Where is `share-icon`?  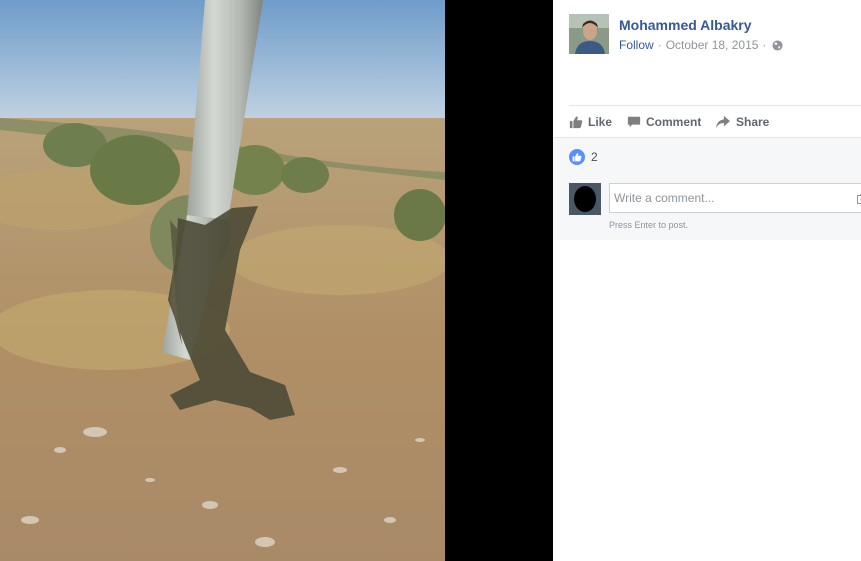
share-icon is located at coordinates (723, 122).